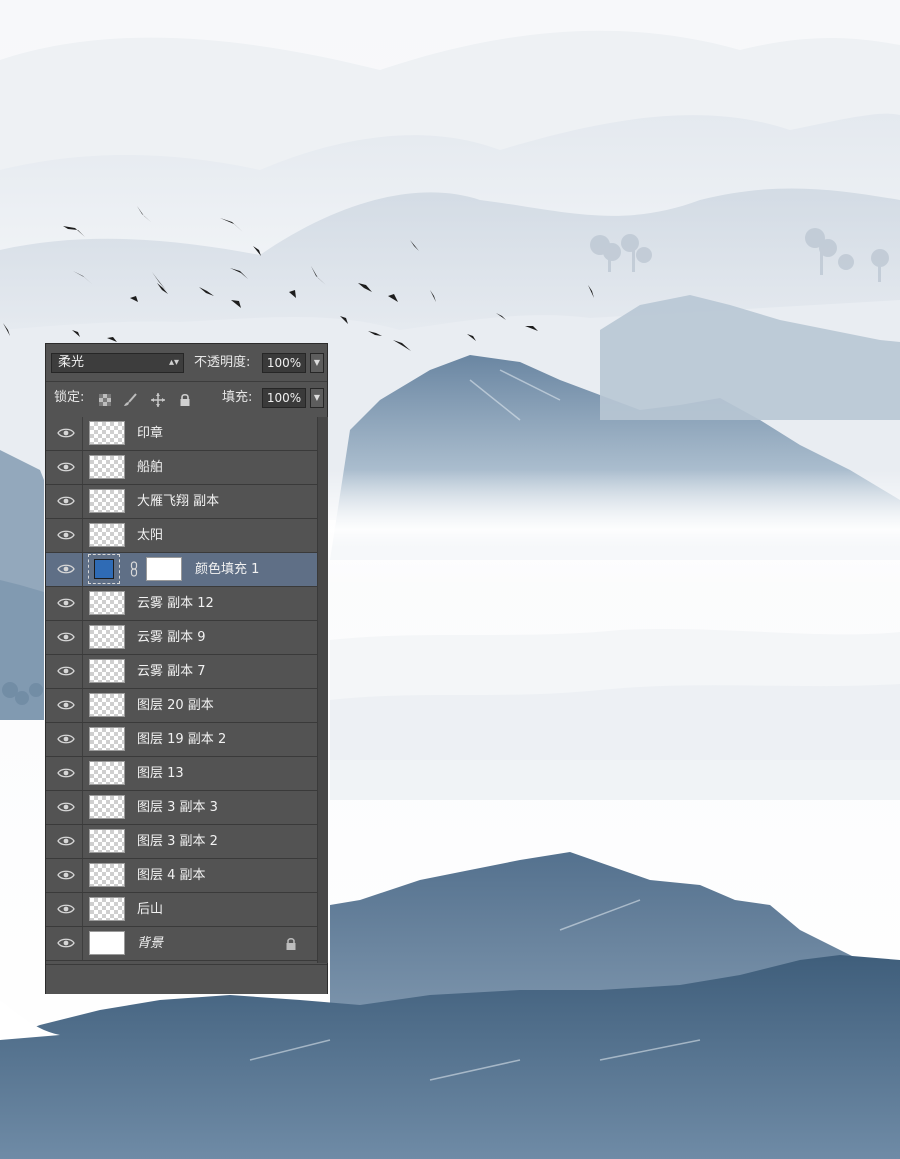 The height and width of the screenshot is (1159, 900). What do you see at coordinates (71, 362) in the screenshot?
I see `blend-mode-value: 柔光` at bounding box center [71, 362].